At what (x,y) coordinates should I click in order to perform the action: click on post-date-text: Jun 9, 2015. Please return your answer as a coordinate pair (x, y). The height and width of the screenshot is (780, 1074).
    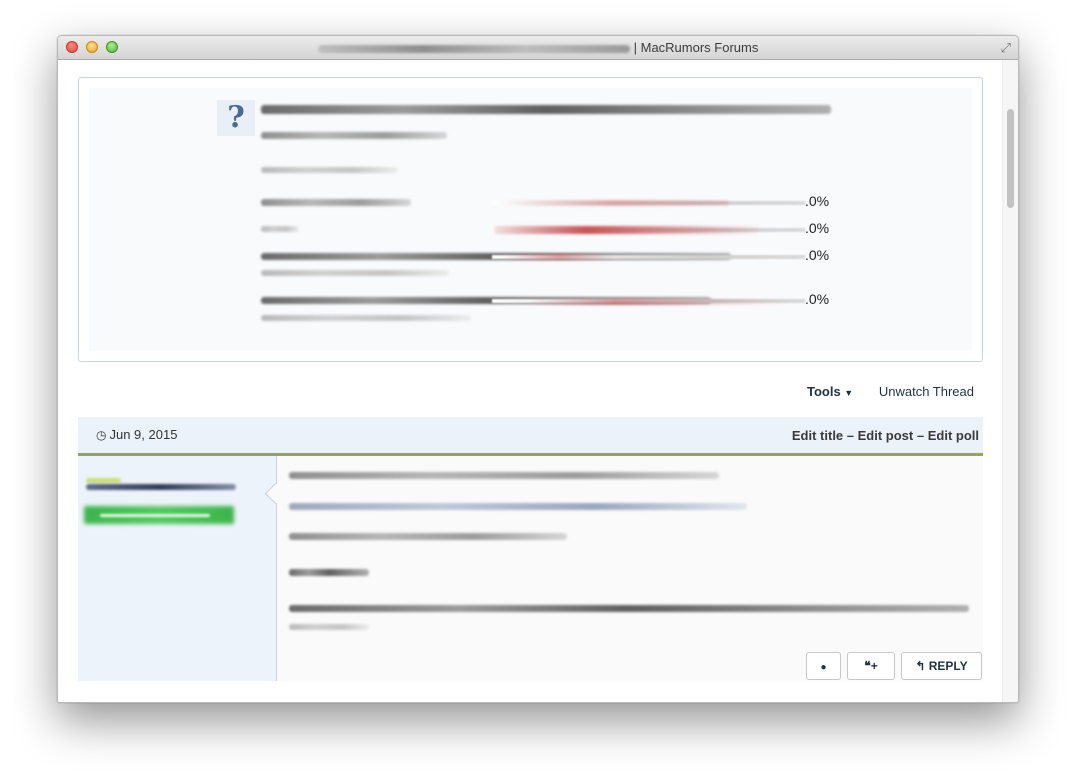
    Looking at the image, I should click on (143, 434).